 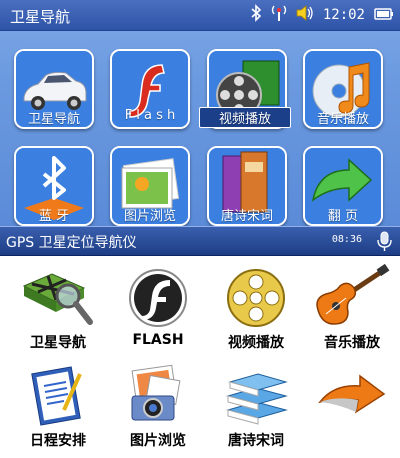 What do you see at coordinates (58, 396) in the screenshot?
I see `schedule-clipboard-icon` at bounding box center [58, 396].